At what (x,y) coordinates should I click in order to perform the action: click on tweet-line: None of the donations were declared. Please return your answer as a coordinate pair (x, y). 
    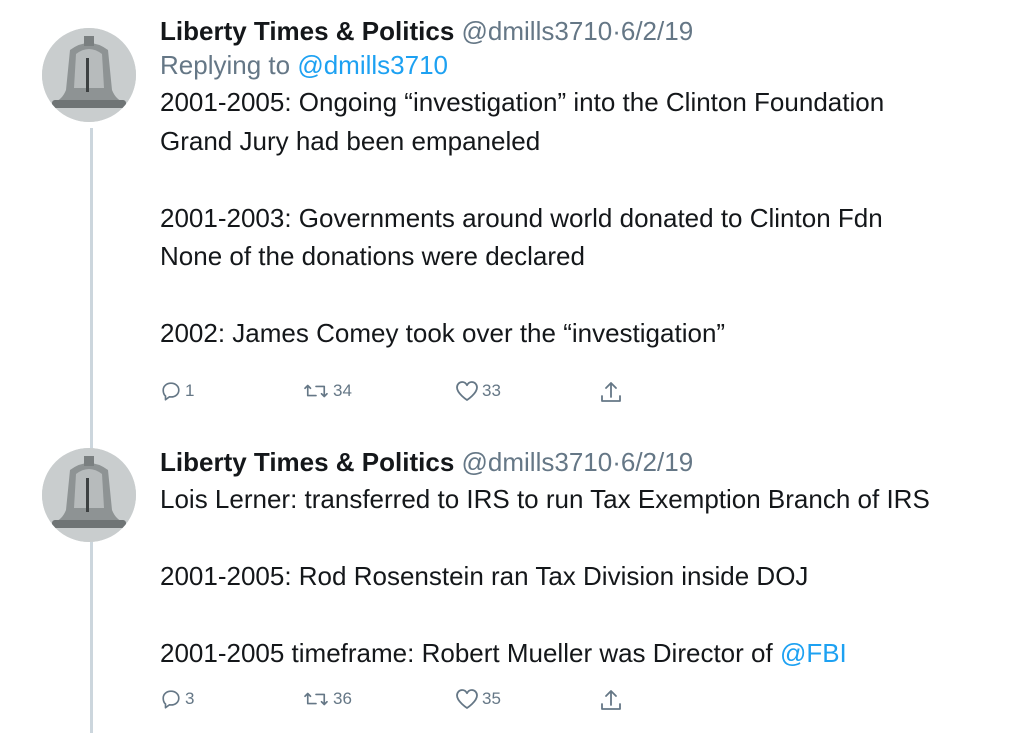
    Looking at the image, I should click on (372, 256).